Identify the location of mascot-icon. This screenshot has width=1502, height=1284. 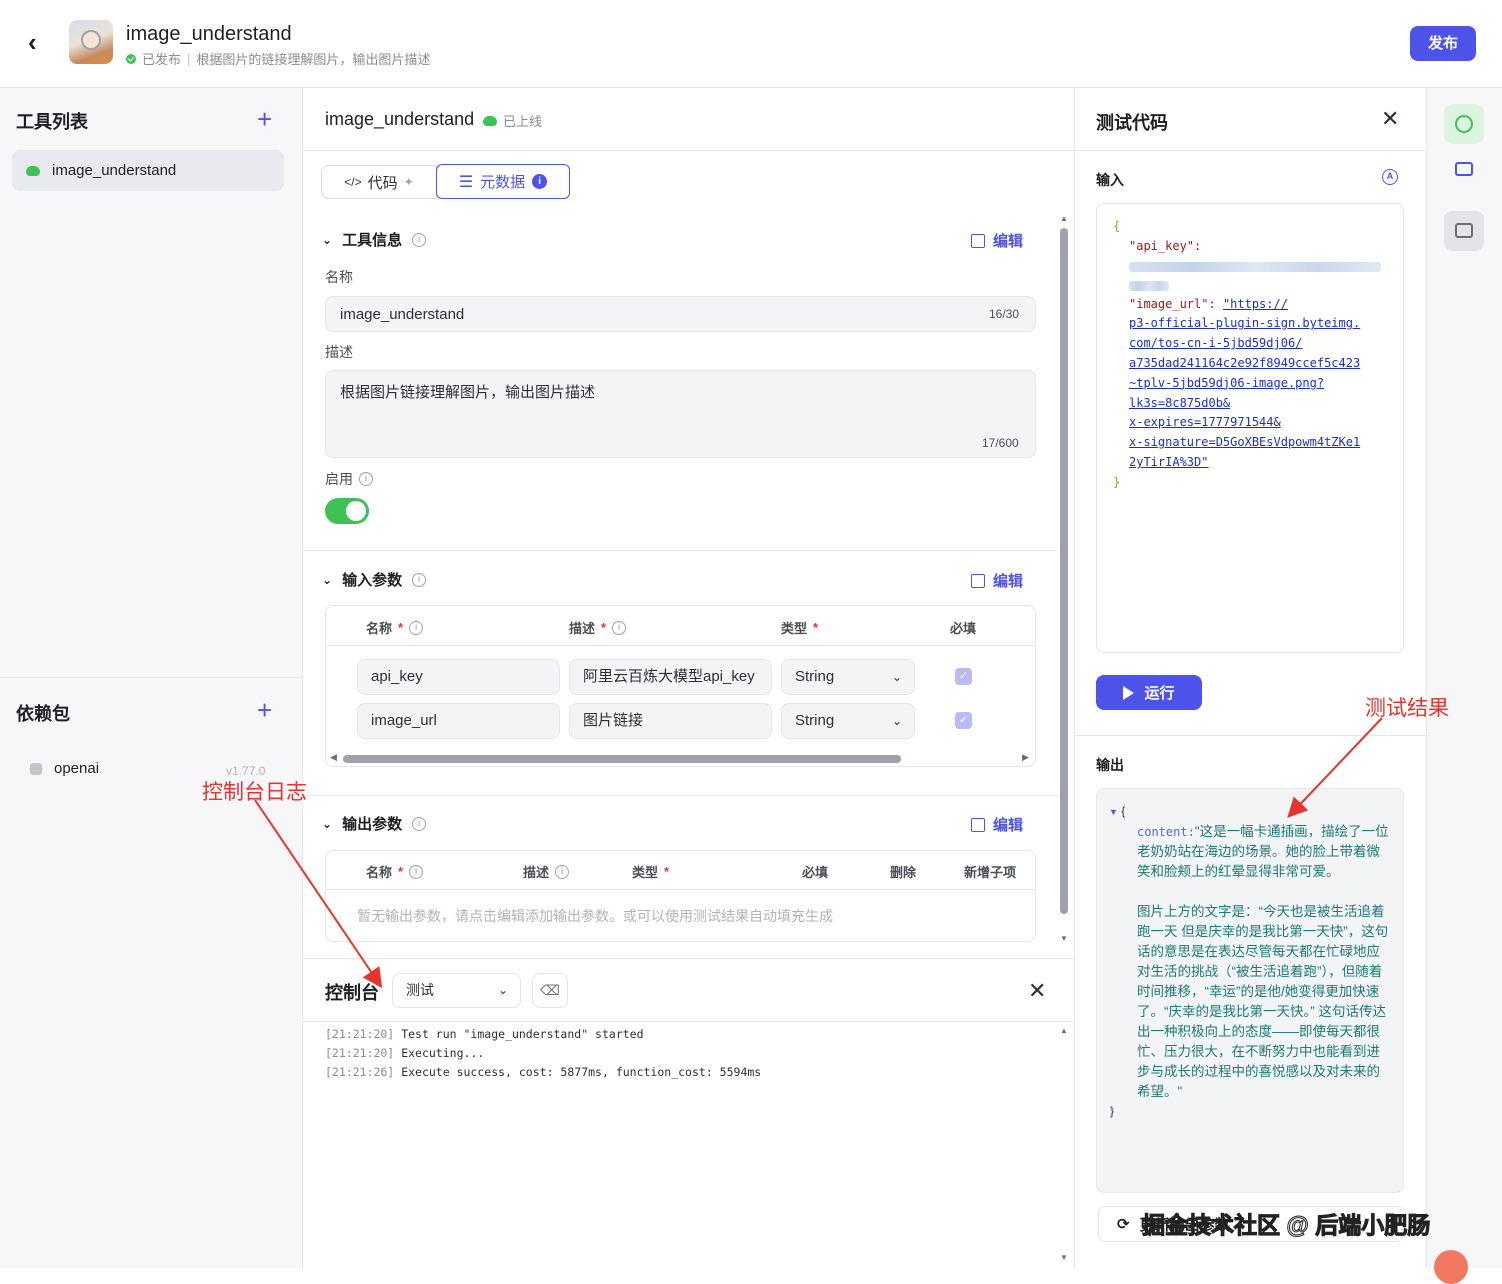
(1451, 1267).